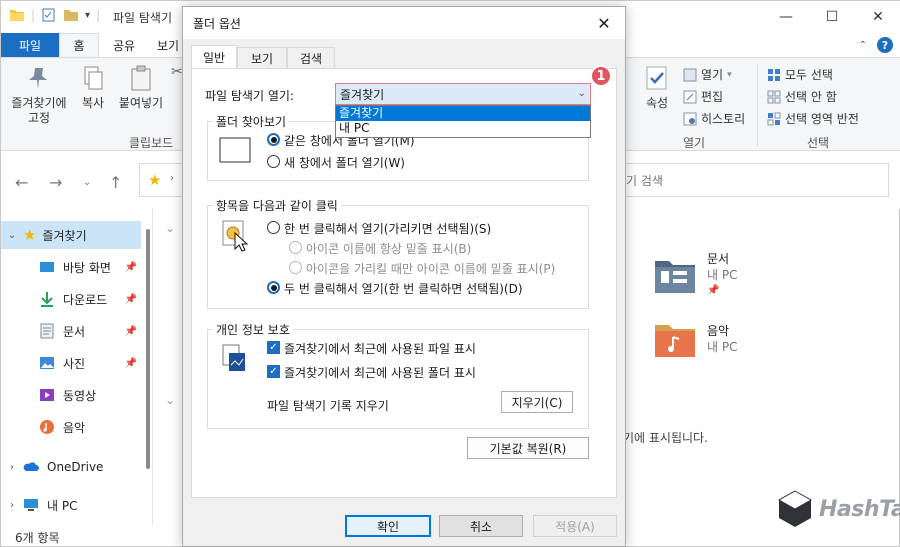 The height and width of the screenshot is (547, 900). Describe the element at coordinates (93, 87) in the screenshot. I see `copy-button: 복사` at that location.